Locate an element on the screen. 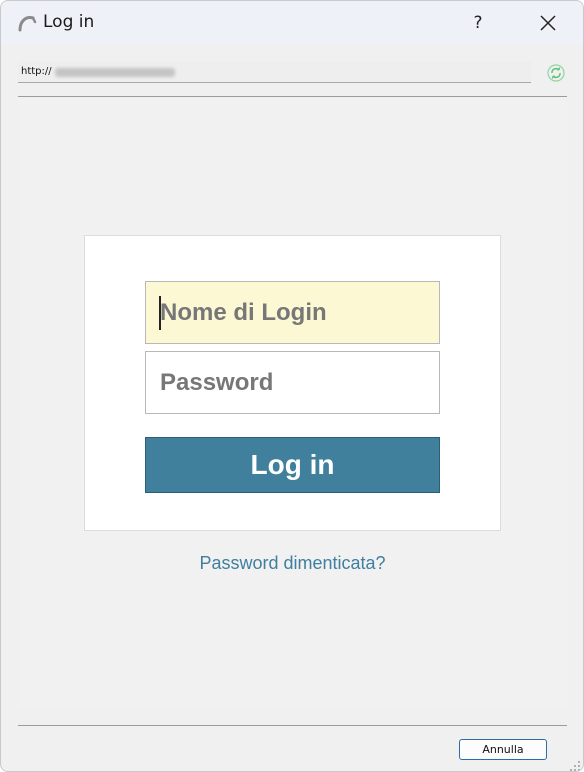 The image size is (584, 772). username-field: Nome di Login is located at coordinates (292, 312).